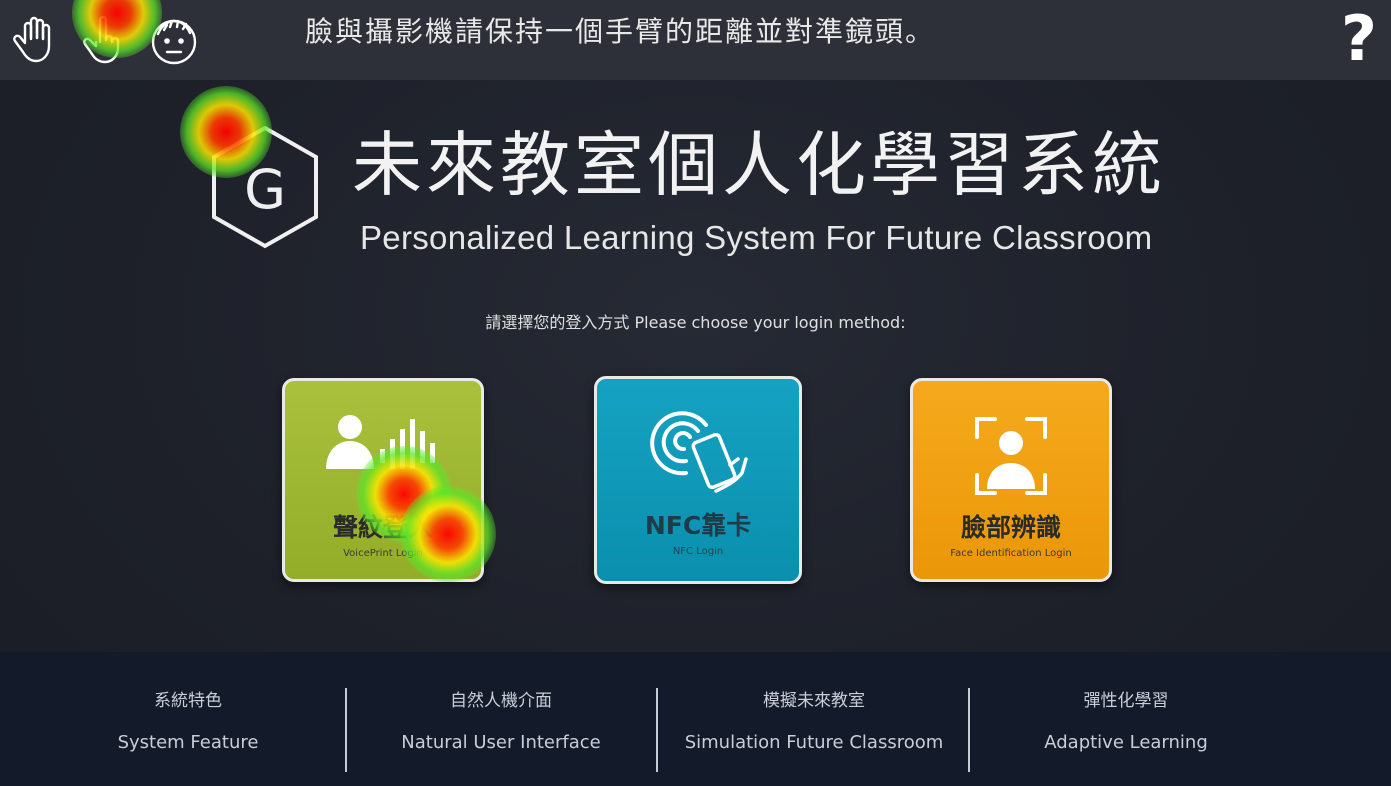 The image size is (1391, 786). I want to click on footer-item-label-en: Adaptive Learning, so click(1126, 742).